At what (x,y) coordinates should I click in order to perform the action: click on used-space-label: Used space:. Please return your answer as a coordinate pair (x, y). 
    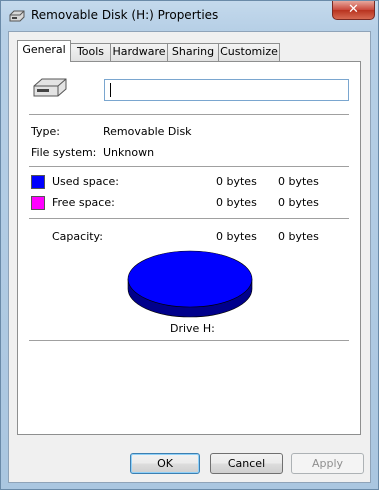
    Looking at the image, I should click on (86, 181).